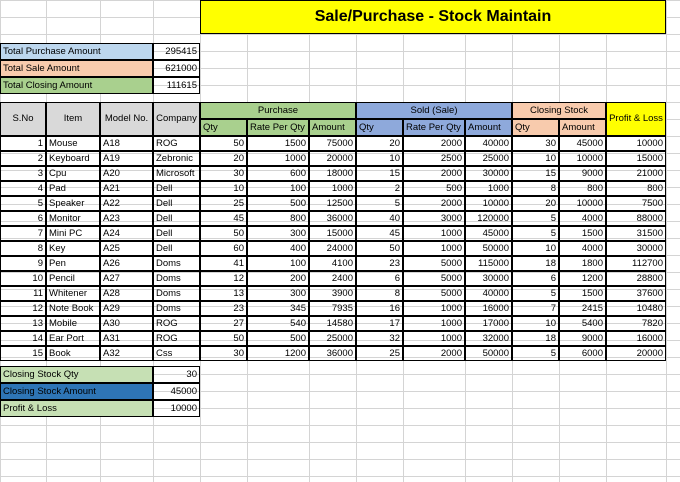 The height and width of the screenshot is (482, 680). I want to click on cell-company: Doms, so click(176, 308).